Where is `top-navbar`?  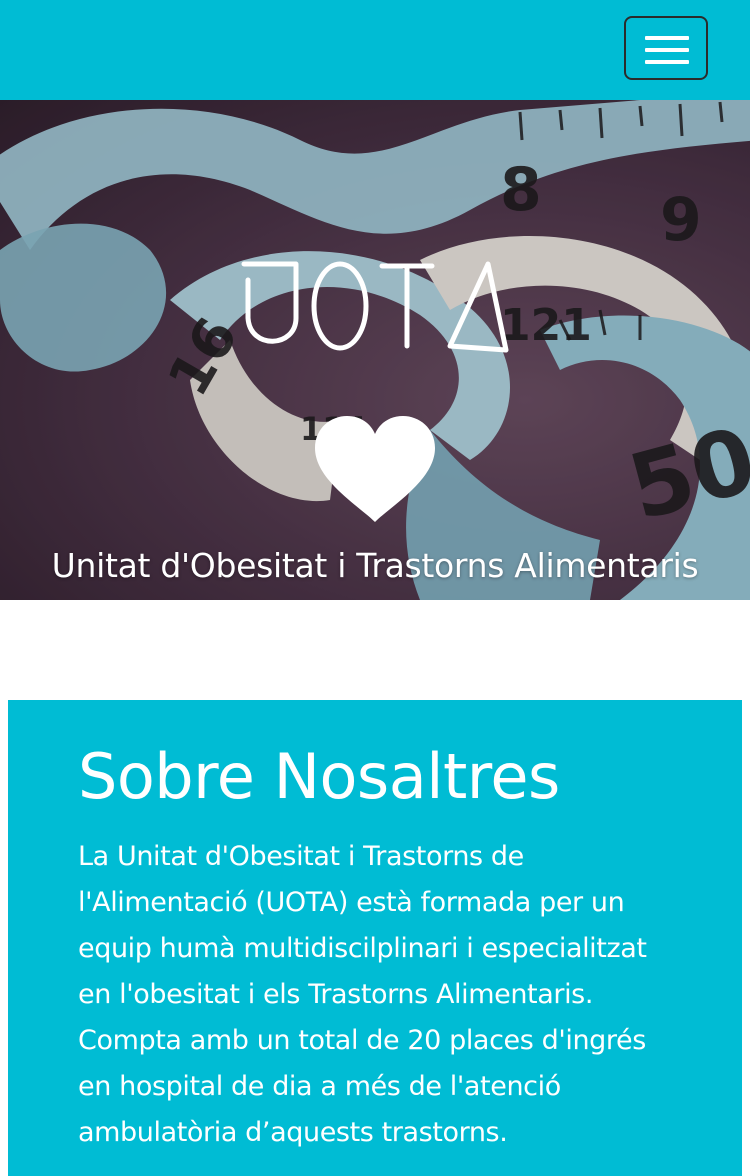 top-navbar is located at coordinates (375, 50).